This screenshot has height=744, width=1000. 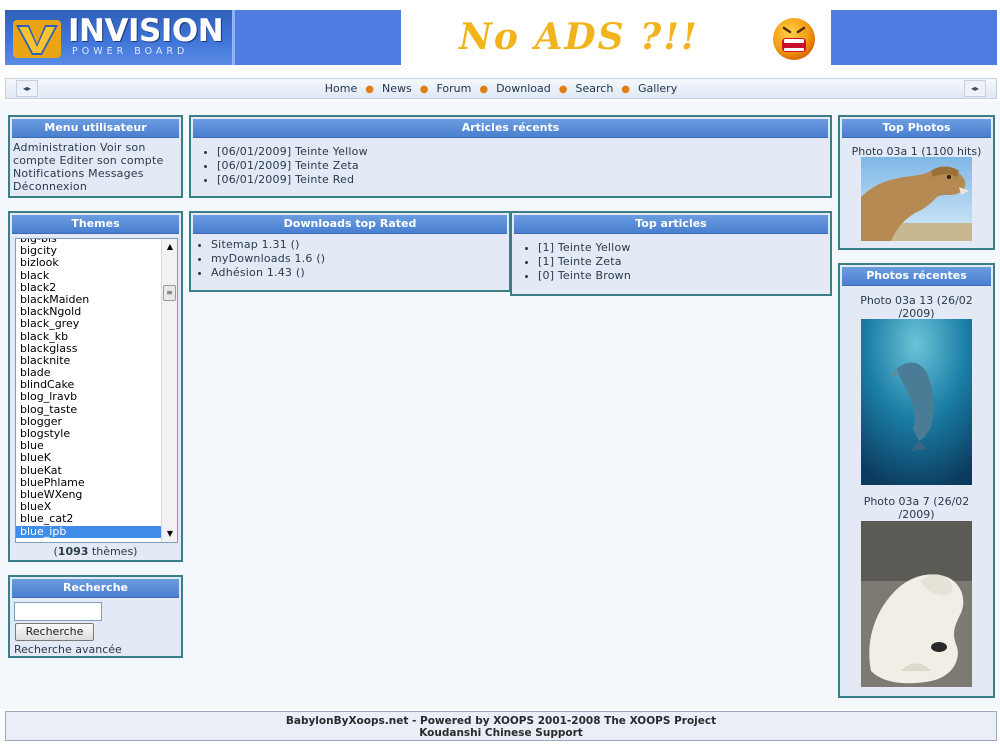 I want to click on logo-v-icon, so click(x=37, y=39).